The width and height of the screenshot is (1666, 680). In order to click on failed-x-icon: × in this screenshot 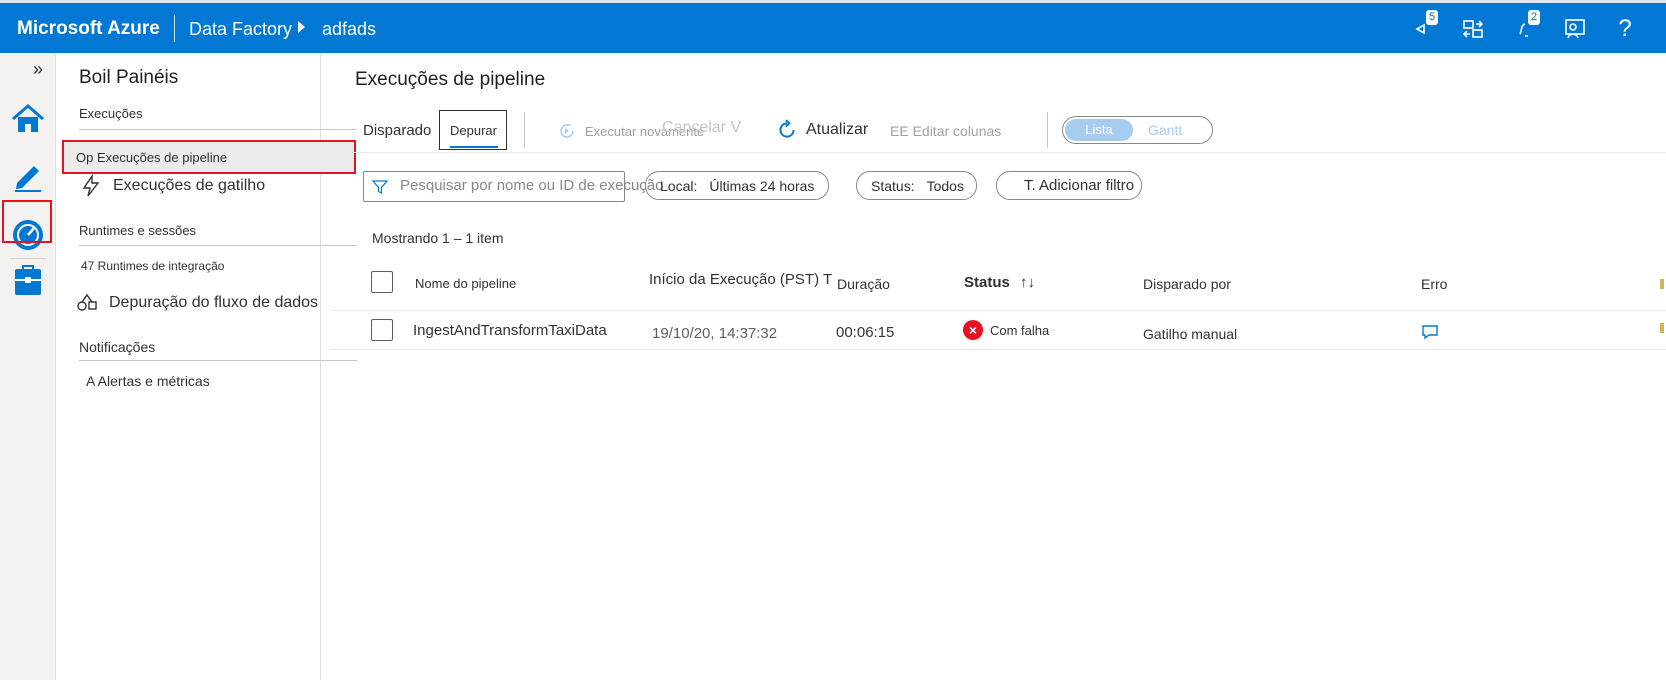, I will do `click(973, 330)`.